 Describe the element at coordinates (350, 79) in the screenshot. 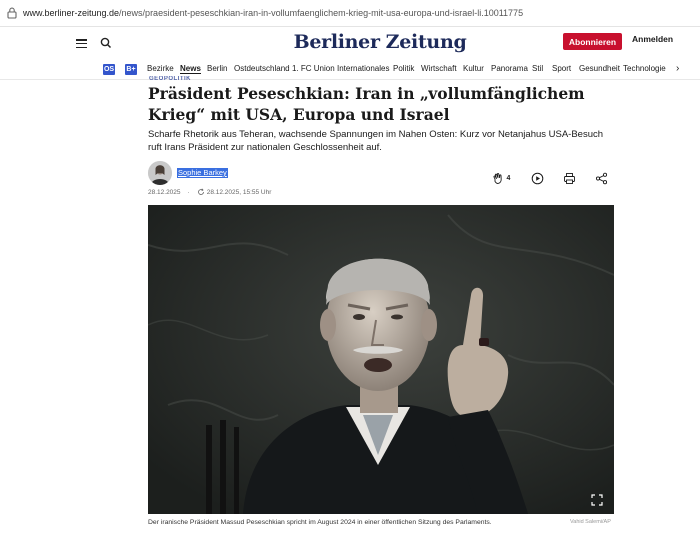

I see `nav-divider` at that location.